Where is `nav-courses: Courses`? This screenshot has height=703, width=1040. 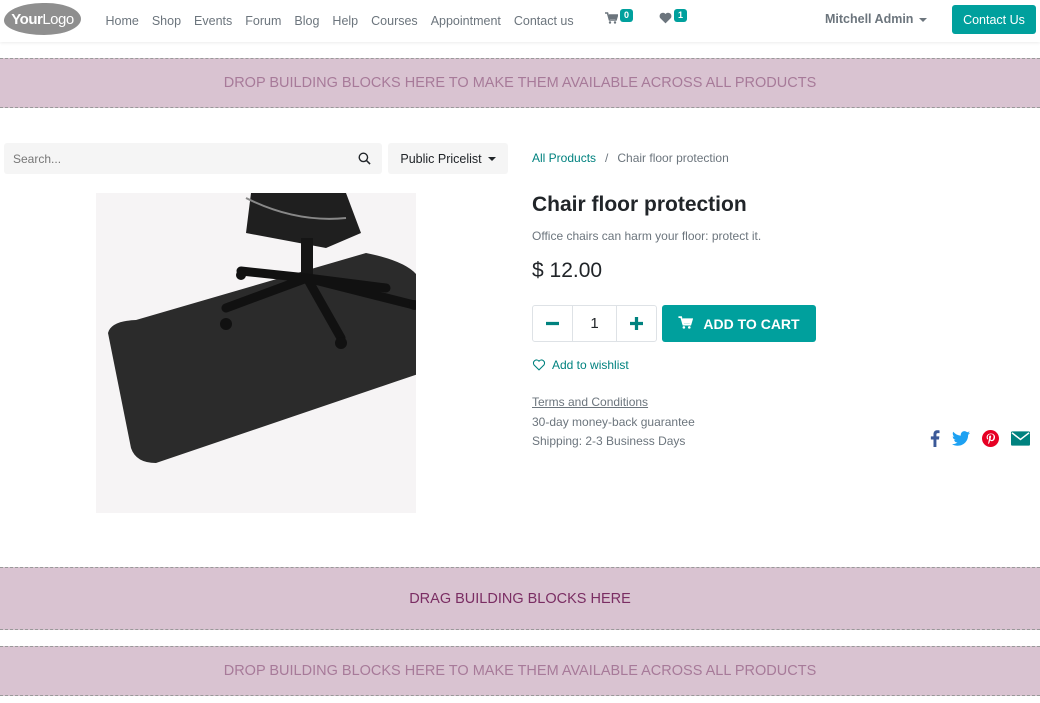 nav-courses: Courses is located at coordinates (395, 21).